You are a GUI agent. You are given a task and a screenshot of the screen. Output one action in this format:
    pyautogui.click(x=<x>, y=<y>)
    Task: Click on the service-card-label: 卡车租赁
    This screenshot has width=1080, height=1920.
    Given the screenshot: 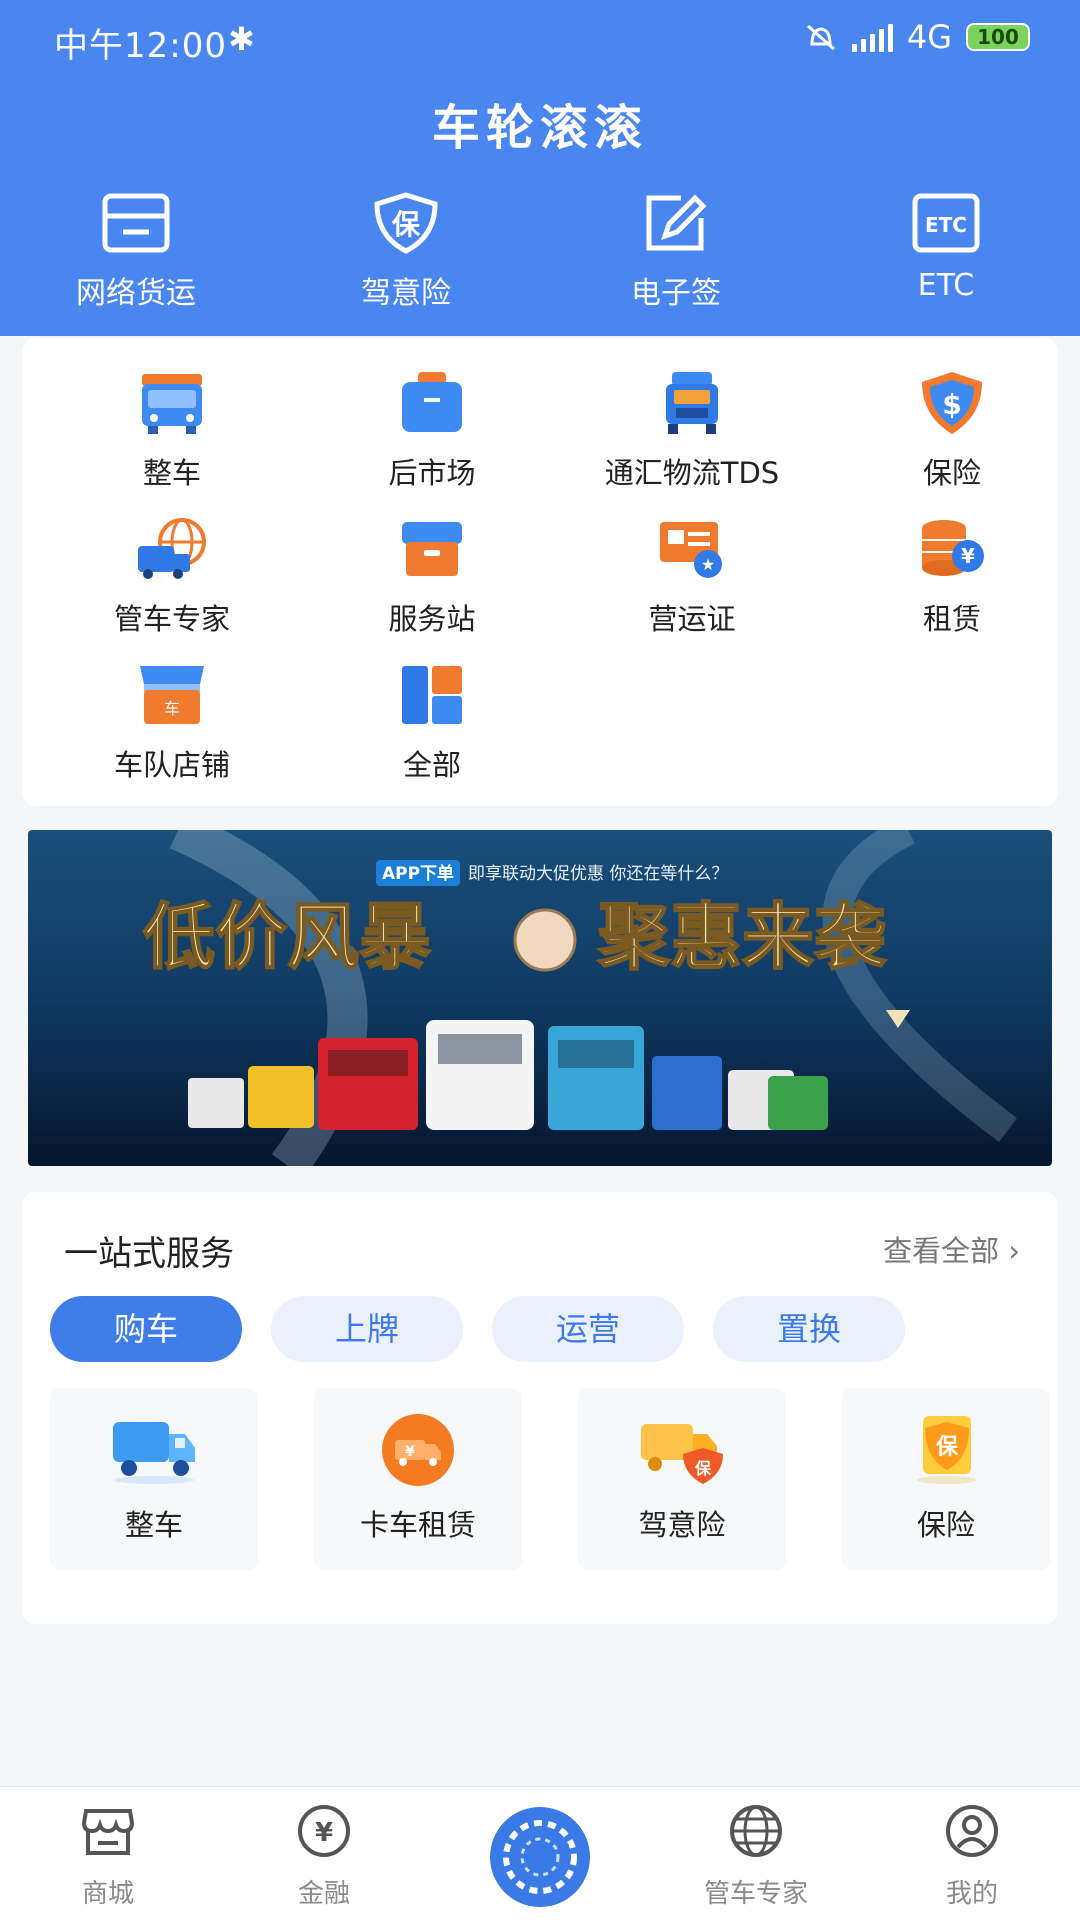 What is the action you would take?
    pyautogui.click(x=417, y=1525)
    